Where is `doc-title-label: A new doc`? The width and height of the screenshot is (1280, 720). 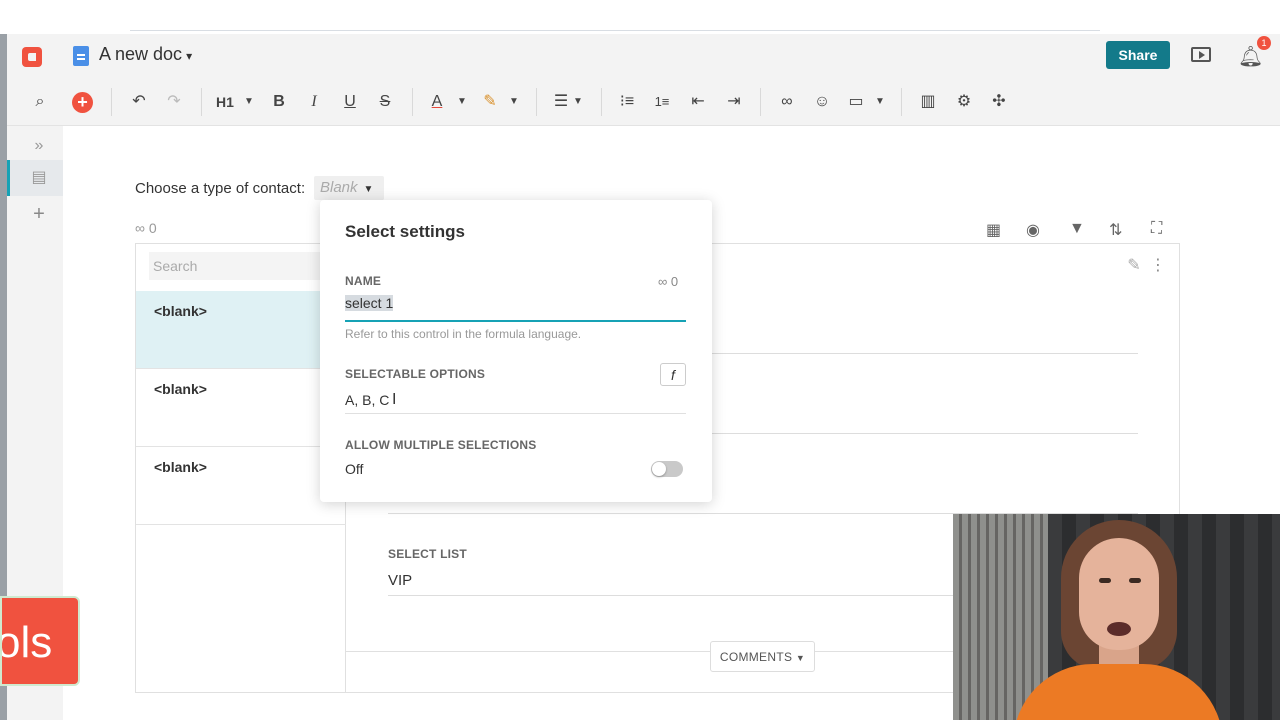
doc-title-label: A new doc is located at coordinates (141, 54).